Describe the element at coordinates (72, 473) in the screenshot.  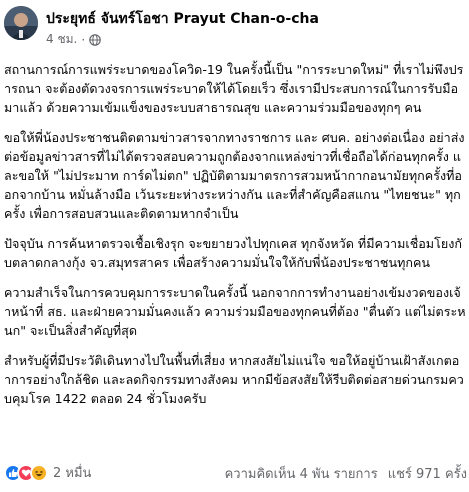
I see `reaction-count: 2 หมื่น` at that location.